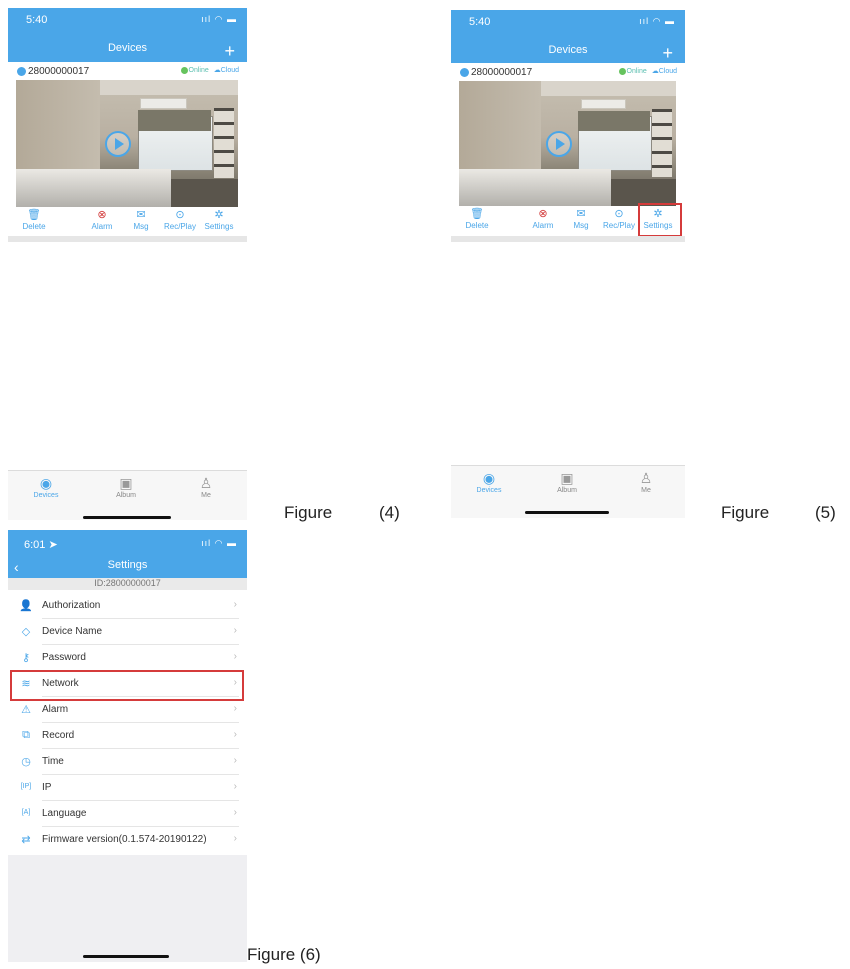 This screenshot has width=850, height=969. Describe the element at coordinates (567, 478) in the screenshot. I see `image-icon: ▣` at that location.